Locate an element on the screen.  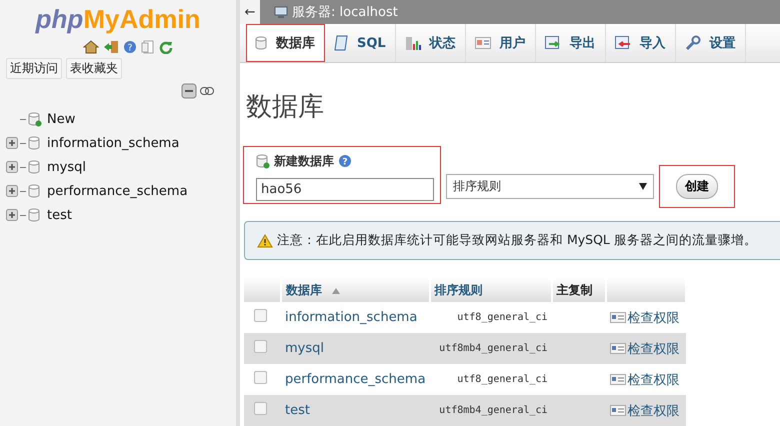
tab: 用户 is located at coordinates (501, 43).